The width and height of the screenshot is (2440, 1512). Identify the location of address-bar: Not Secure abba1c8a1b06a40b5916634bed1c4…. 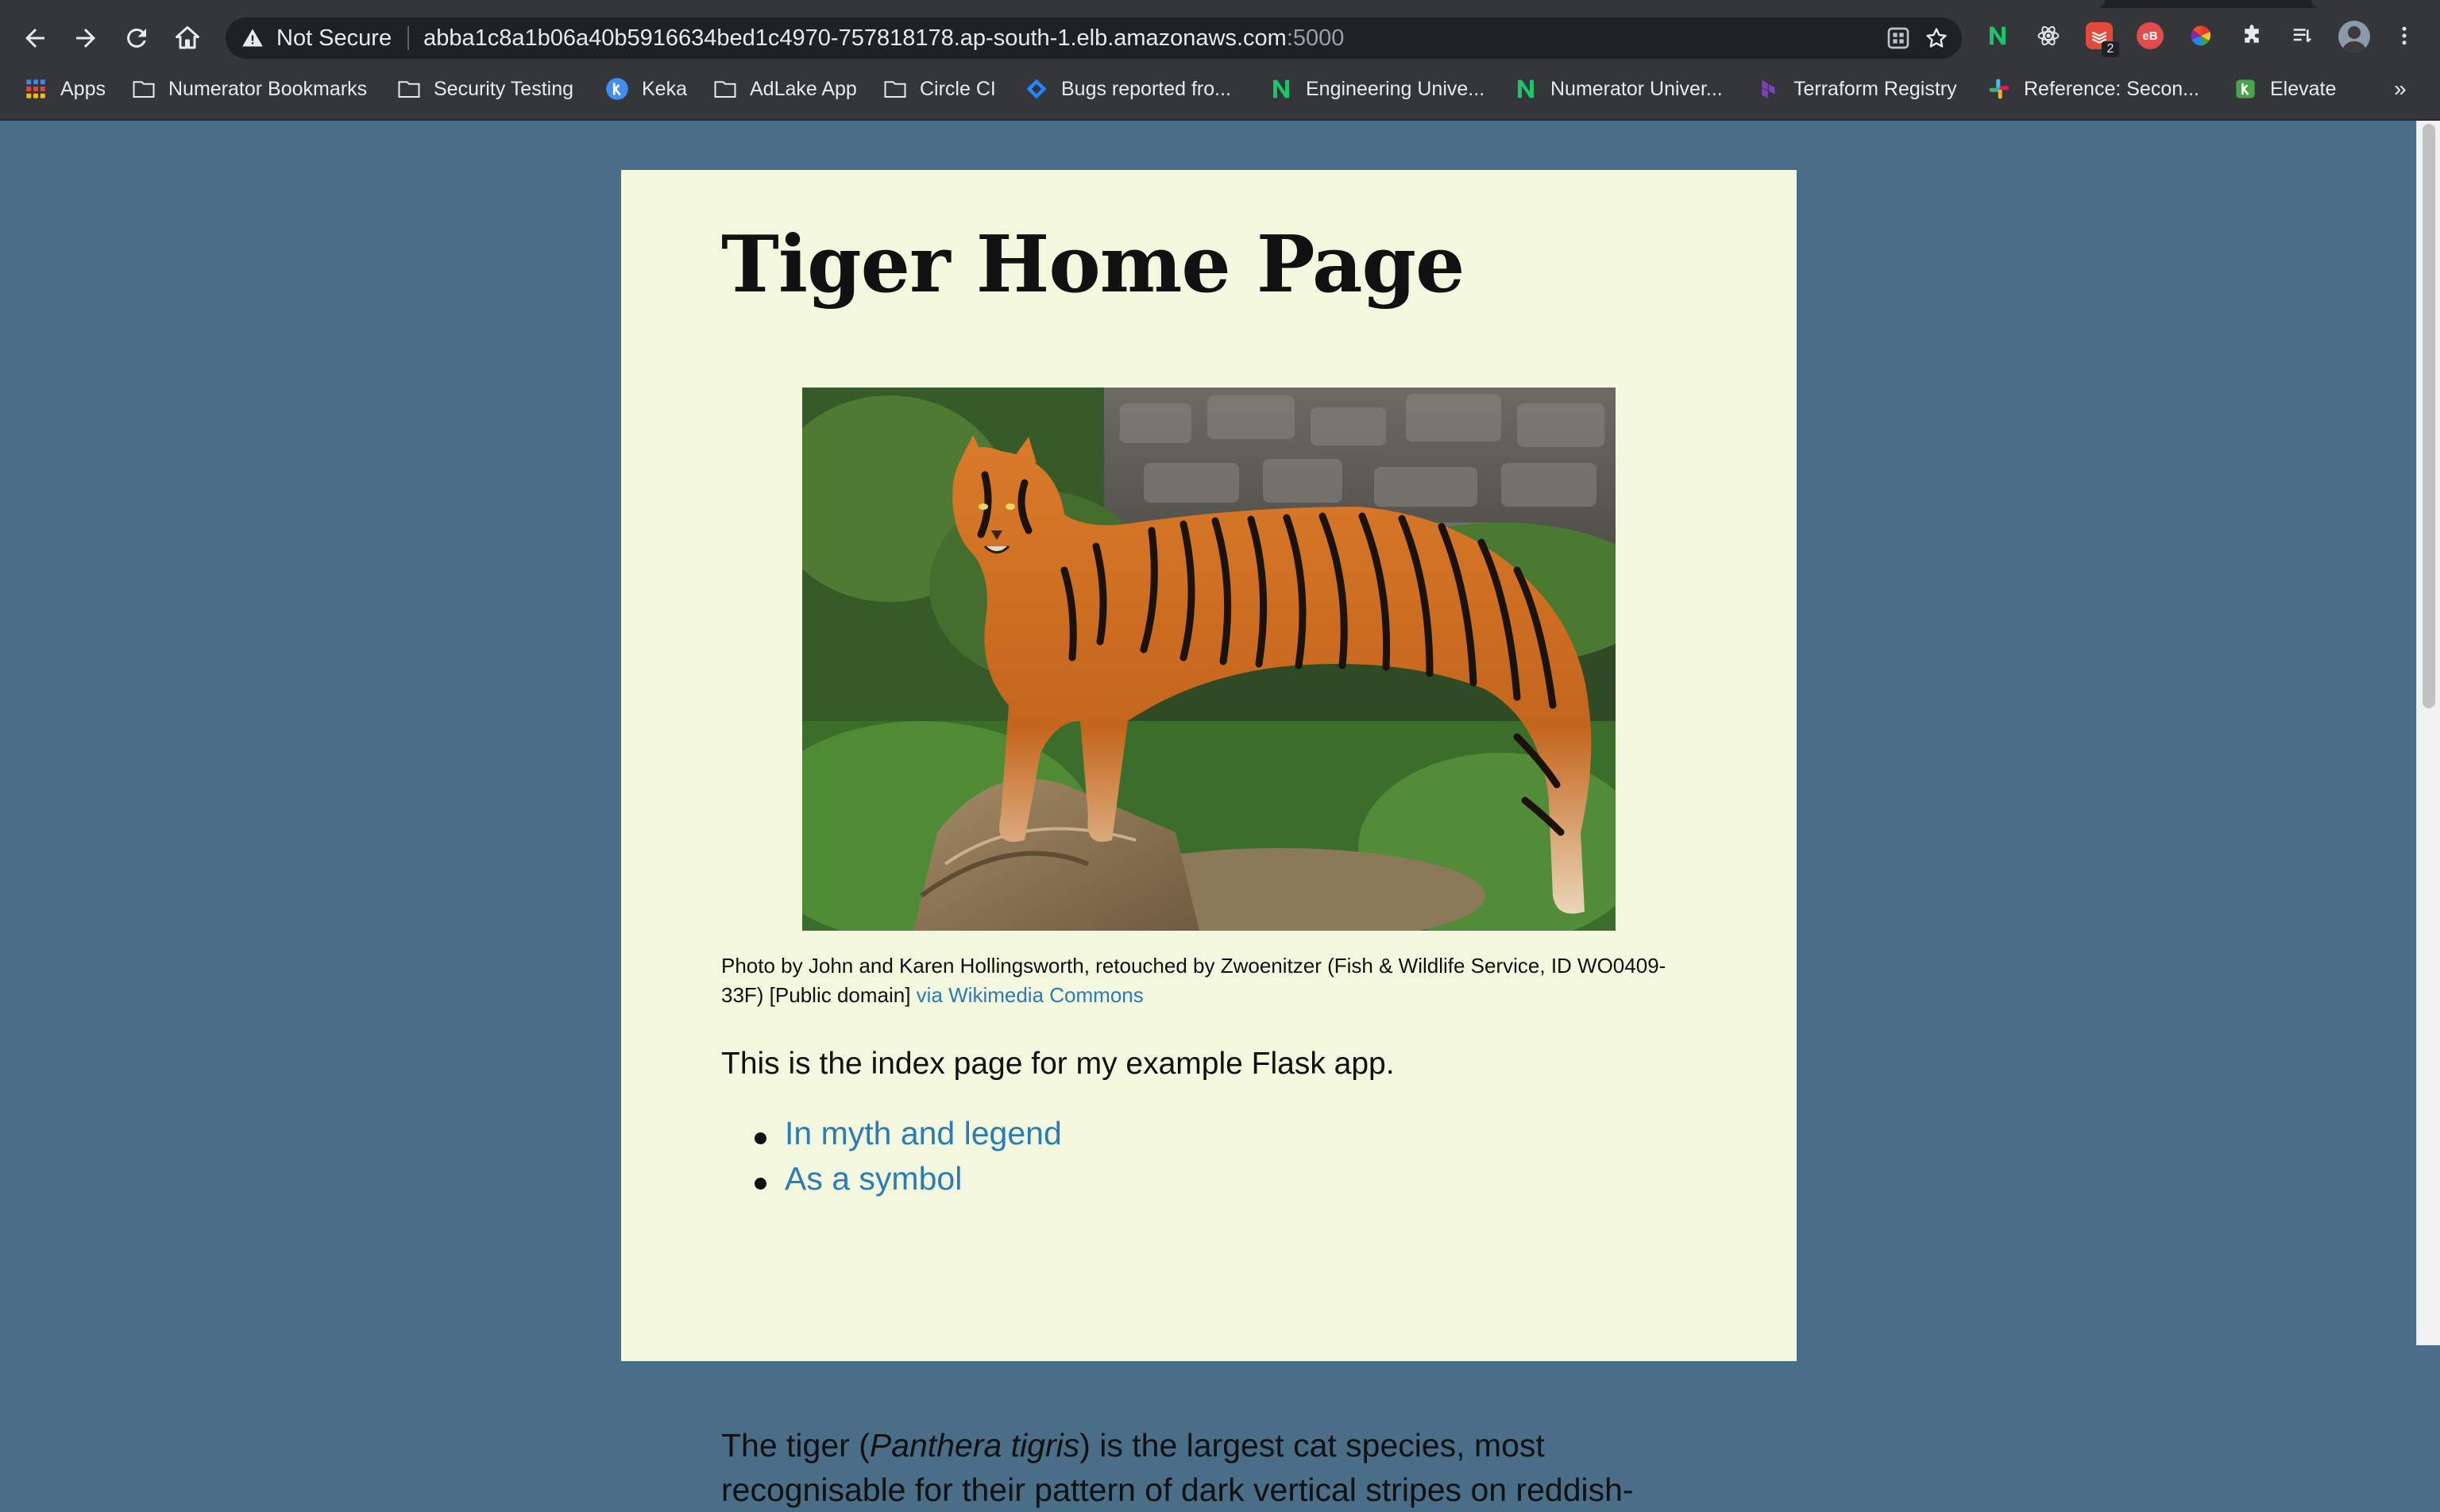
(1094, 38).